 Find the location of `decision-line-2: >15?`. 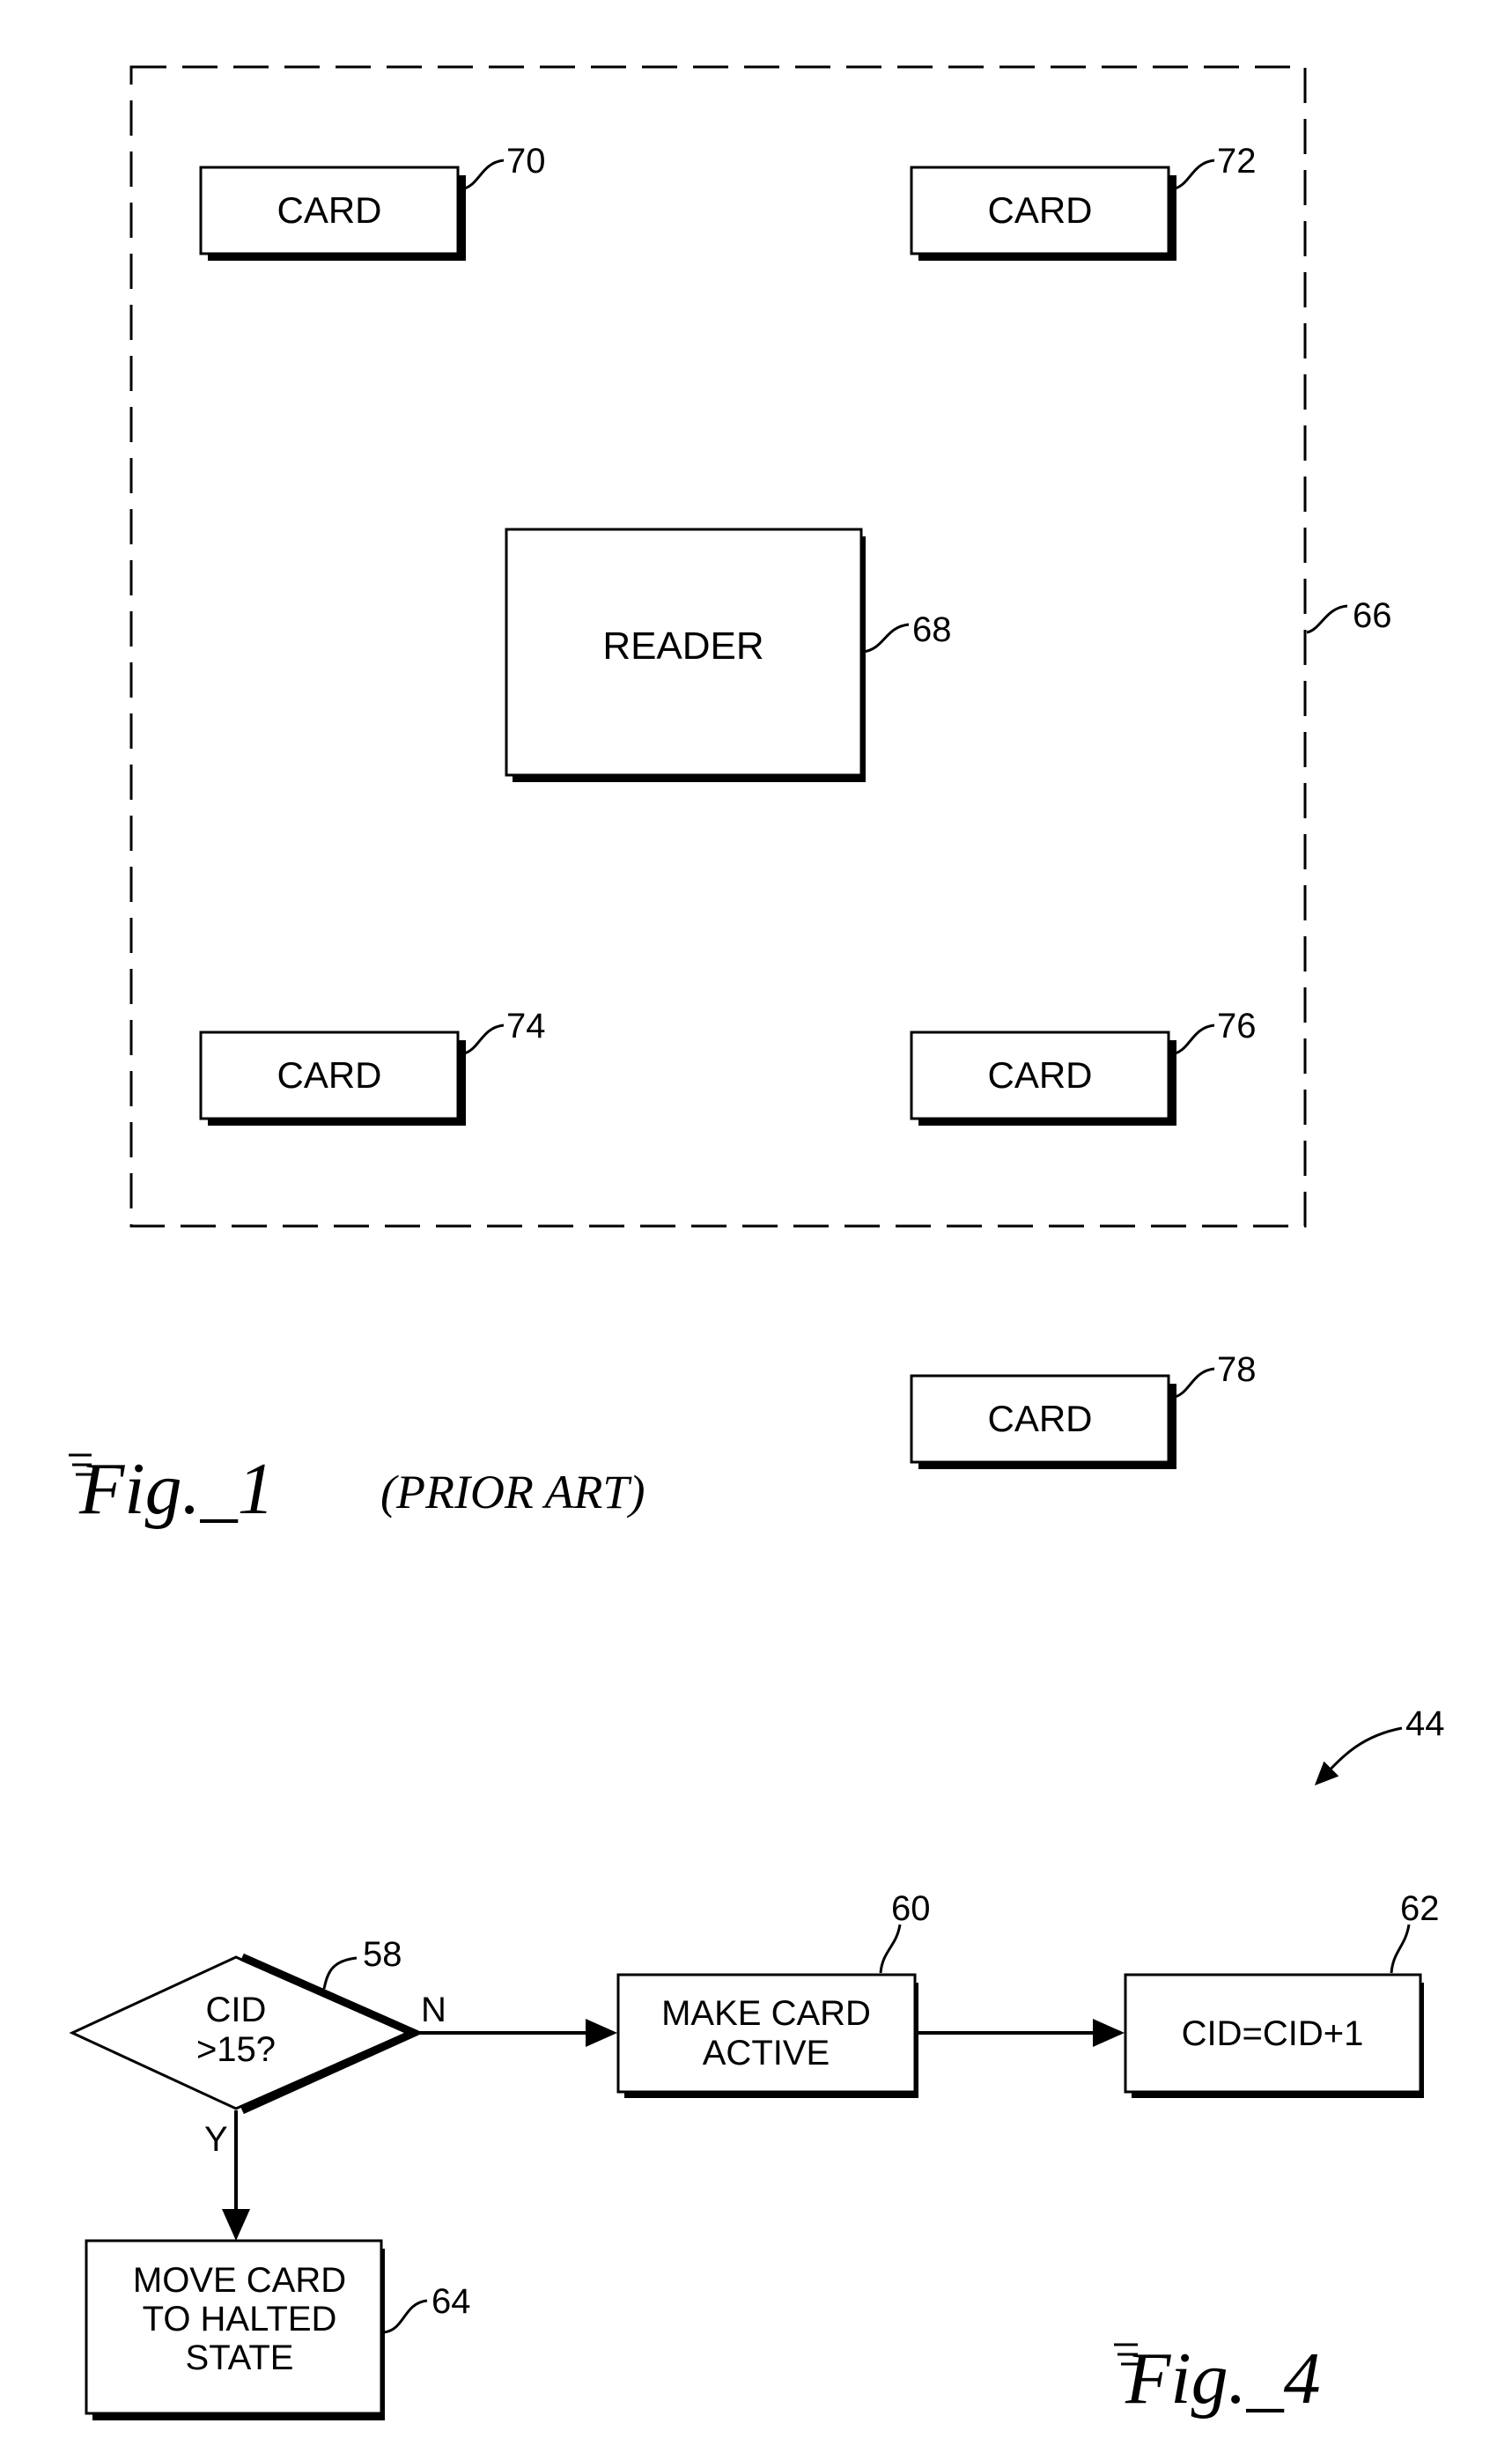

decision-line-2: >15? is located at coordinates (236, 2049).